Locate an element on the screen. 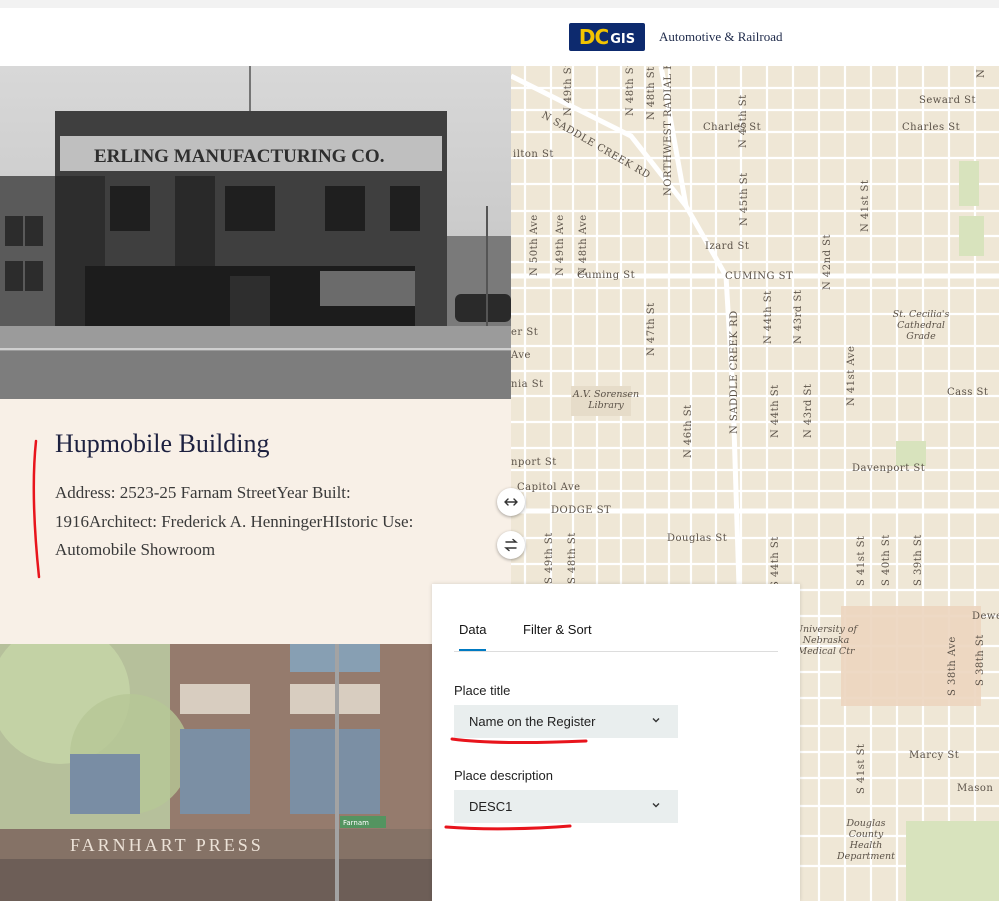  app-subtitle: Automotive & Railroad is located at coordinates (721, 36).